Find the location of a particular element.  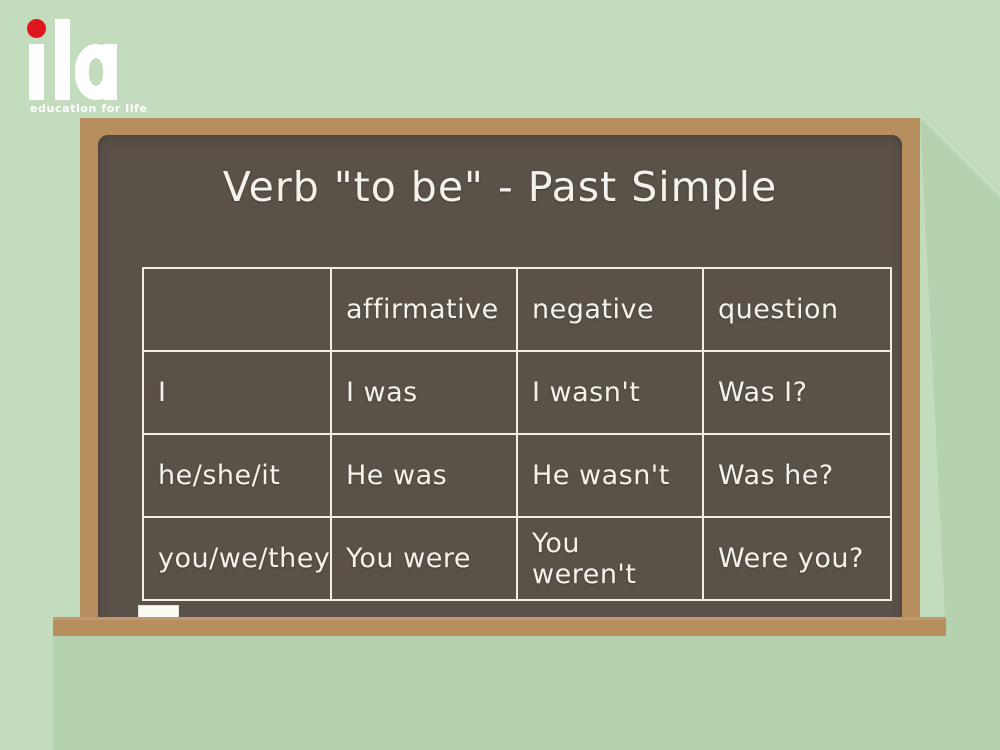

brand-tagline: education for life is located at coordinates (89, 108).